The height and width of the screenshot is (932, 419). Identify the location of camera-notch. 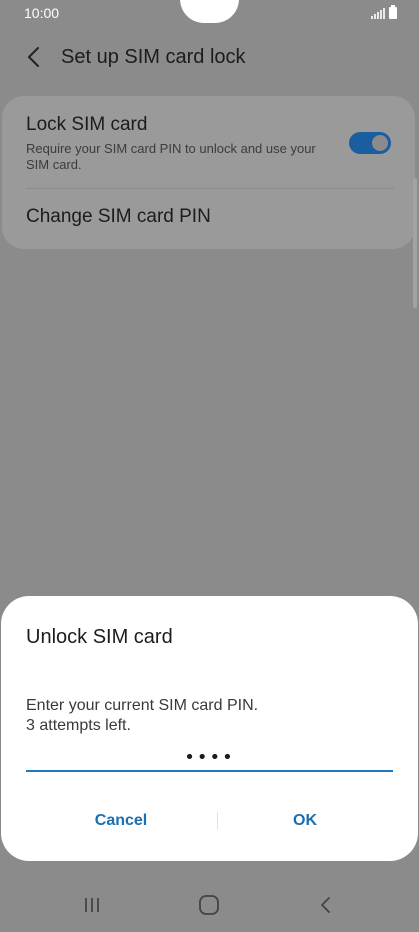
(209, 11).